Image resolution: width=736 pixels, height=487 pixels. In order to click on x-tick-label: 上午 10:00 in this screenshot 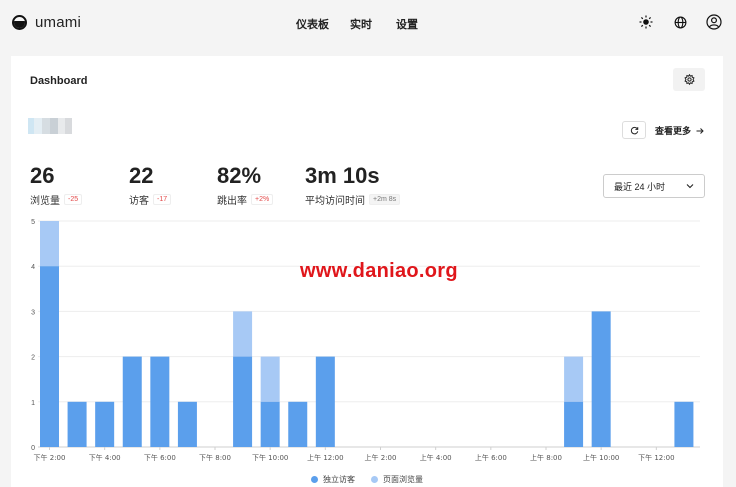, I will do `click(601, 457)`.